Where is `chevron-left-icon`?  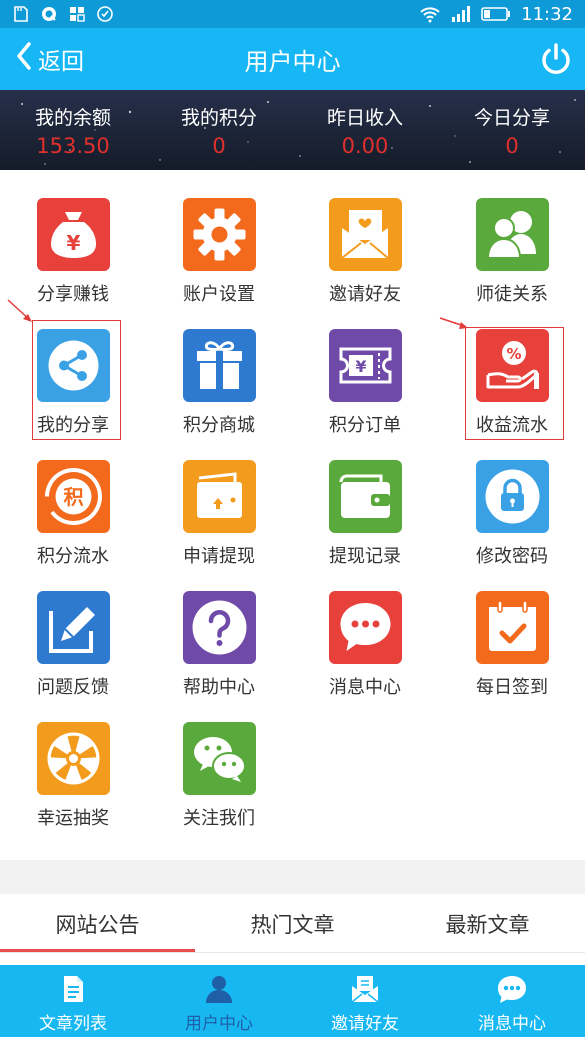
chevron-left-icon is located at coordinates (24, 59).